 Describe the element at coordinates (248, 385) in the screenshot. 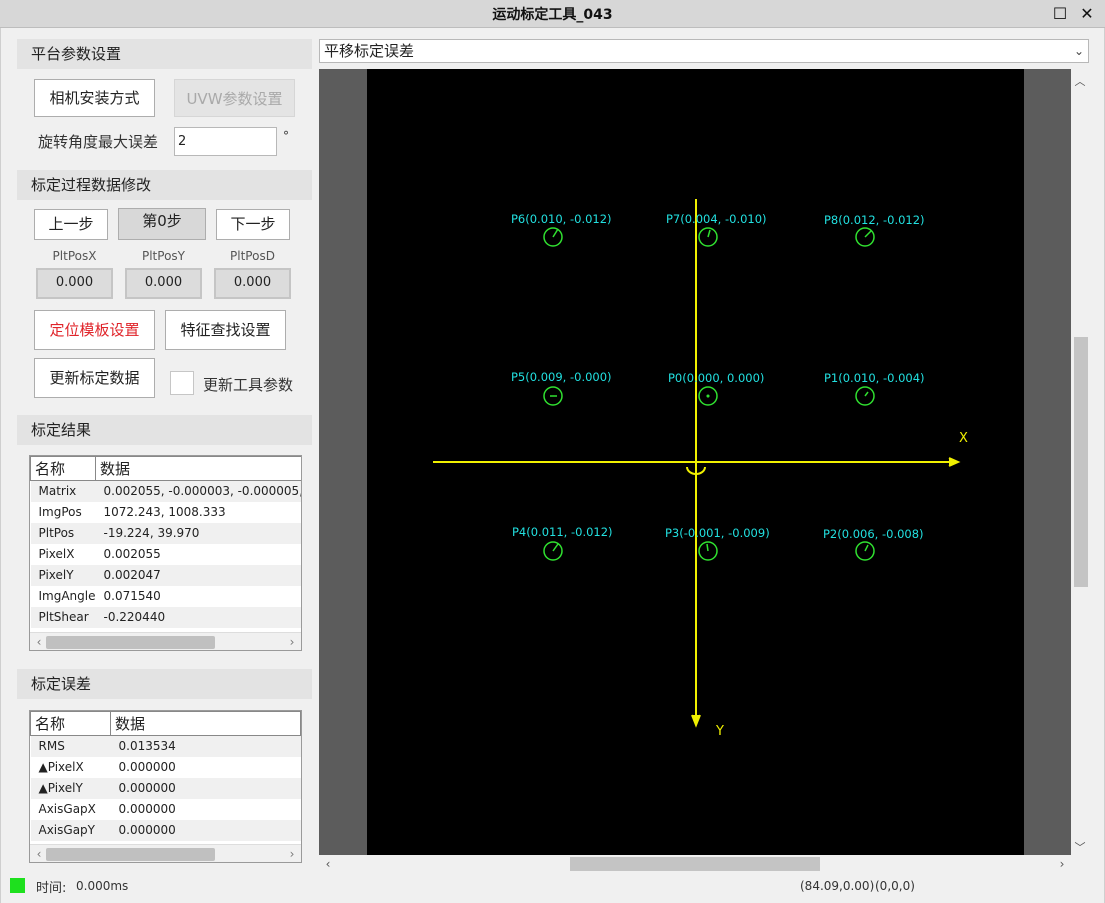

I see `update-tool-params-label: 更新工具参数` at that location.